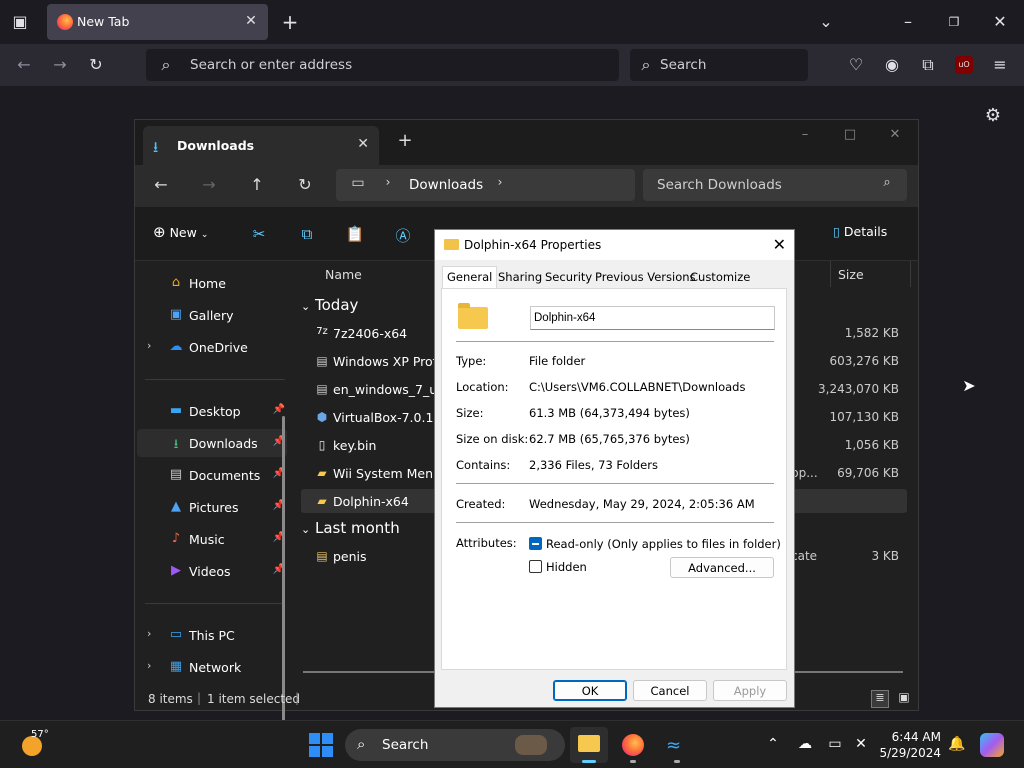  I want to click on account-icon: ◉, so click(892, 65).